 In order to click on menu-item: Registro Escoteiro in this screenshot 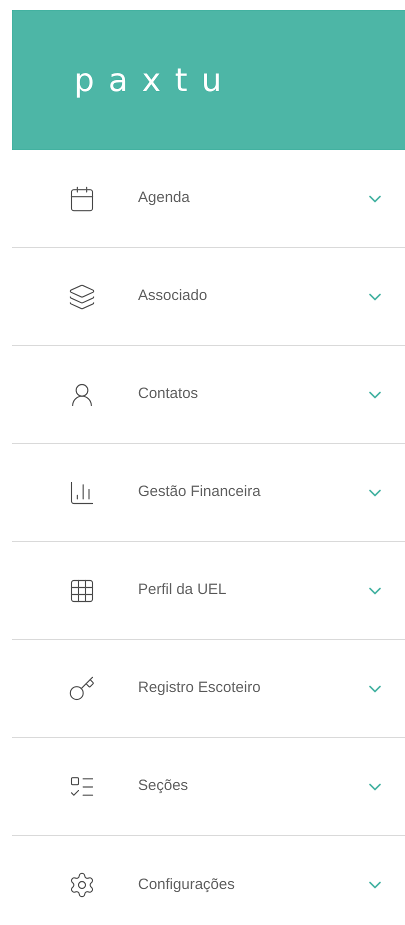, I will do `click(208, 689)`.